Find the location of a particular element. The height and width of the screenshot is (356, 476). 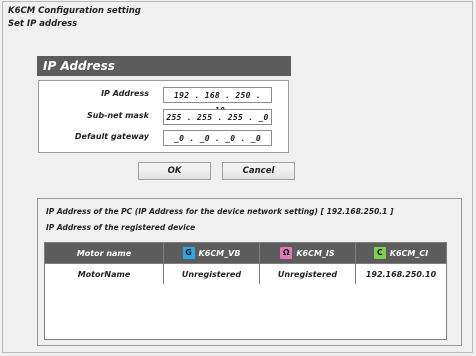

column-header-k6cm-vb: G K6CM_VB is located at coordinates (211, 253).